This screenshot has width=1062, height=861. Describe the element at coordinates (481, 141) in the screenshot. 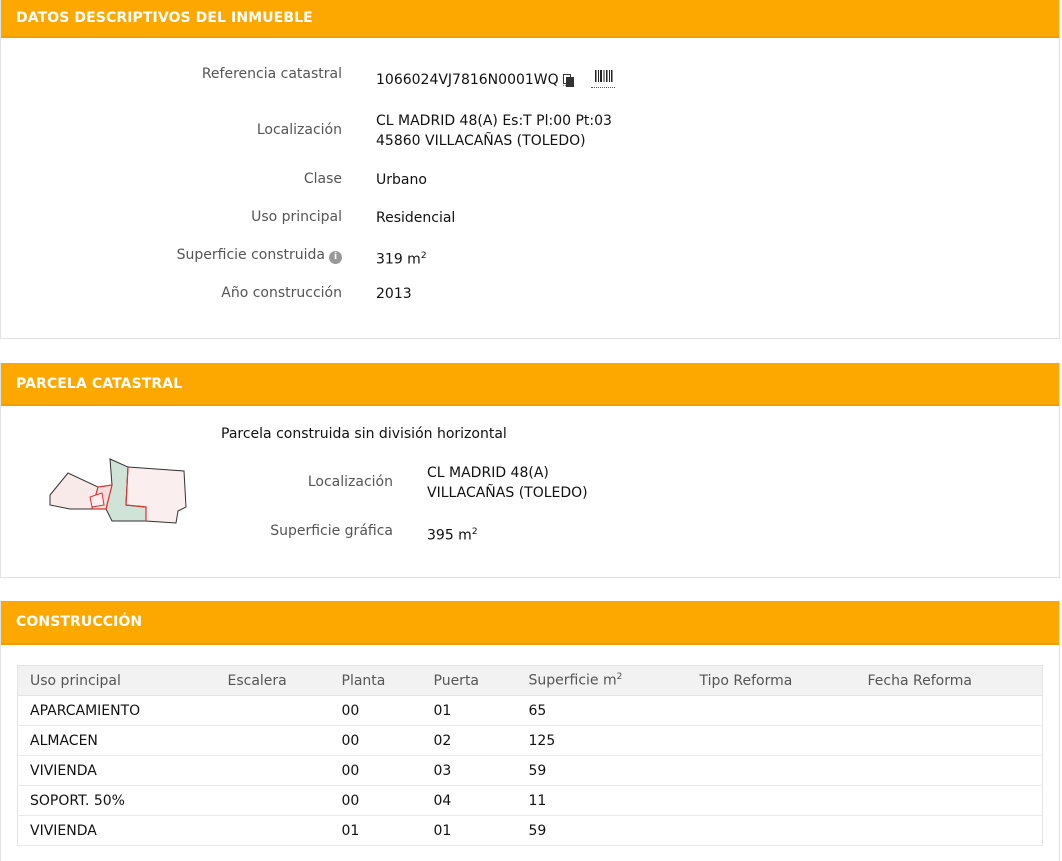

I see `localizacion-line2: 45860 VILLACAÑAS (TOLEDO)` at that location.